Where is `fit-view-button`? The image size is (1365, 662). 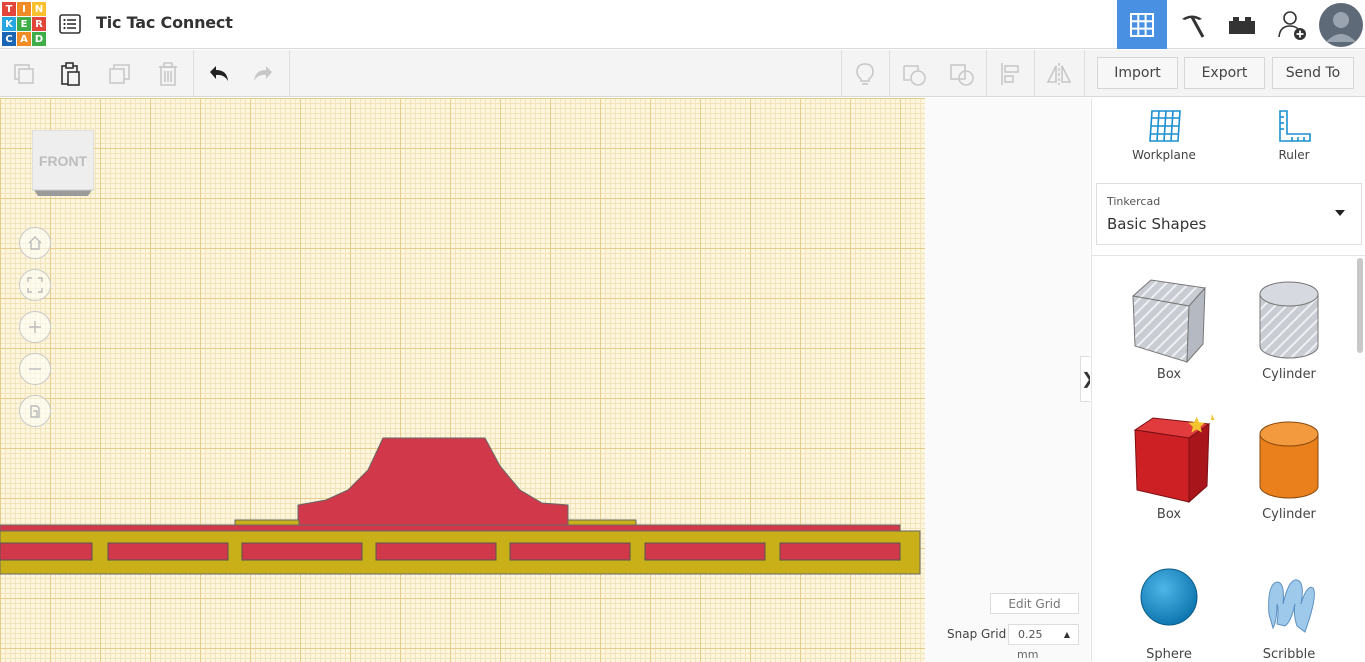 fit-view-button is located at coordinates (35, 285).